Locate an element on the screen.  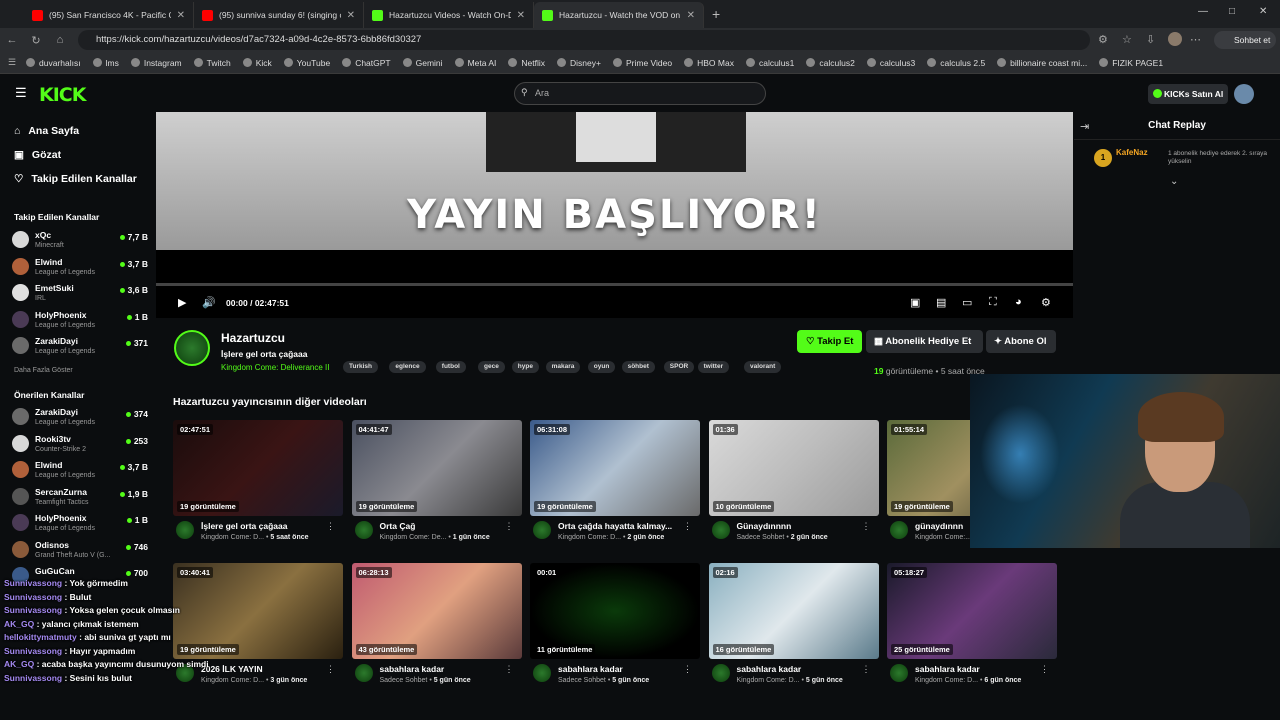
nav-browse: ▣ Gözat is located at coordinates (37, 155).